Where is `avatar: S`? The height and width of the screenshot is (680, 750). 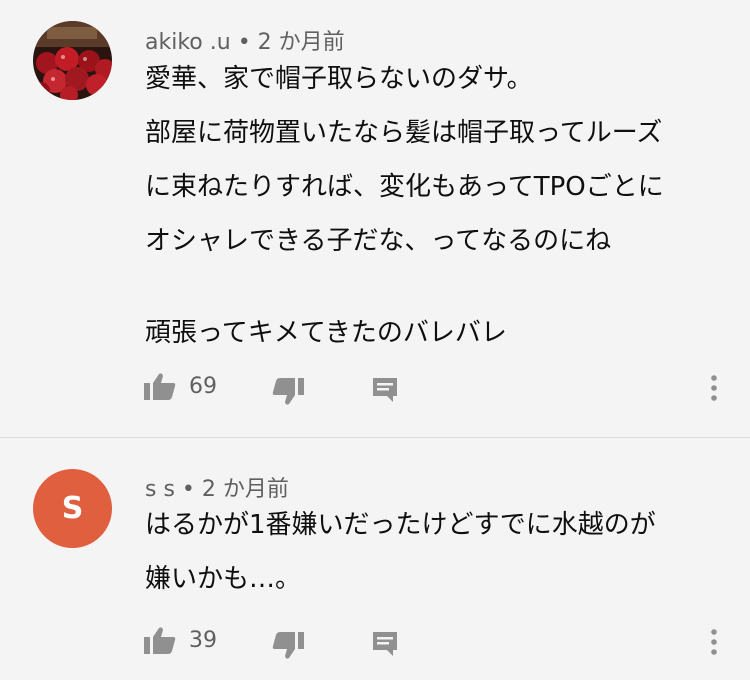
avatar: S is located at coordinates (72, 508).